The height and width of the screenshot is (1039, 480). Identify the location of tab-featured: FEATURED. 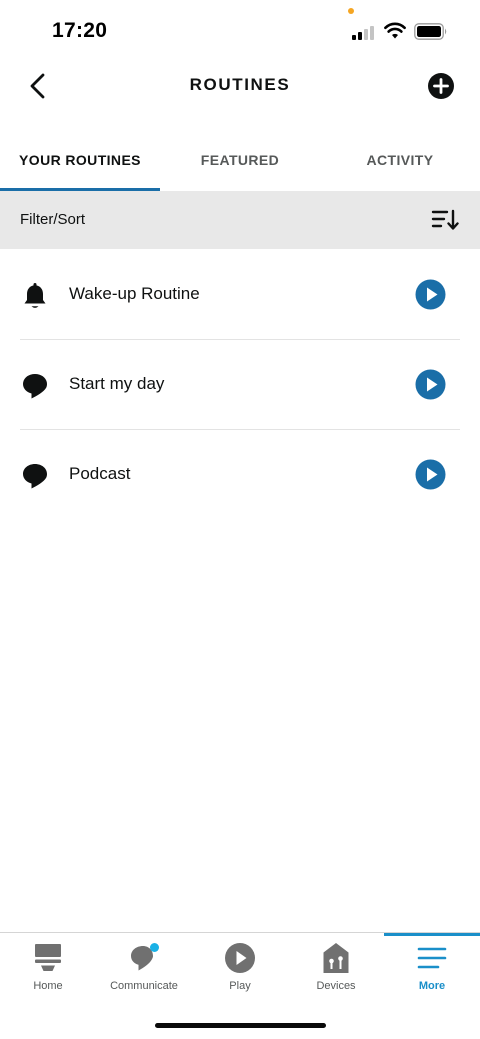
(240, 161).